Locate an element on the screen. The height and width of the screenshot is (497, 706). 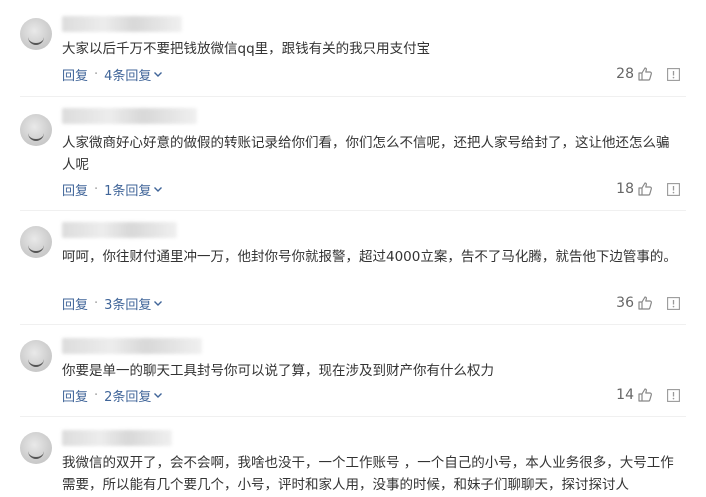
comment-actions: 回复 · 3条回复 is located at coordinates (112, 303).